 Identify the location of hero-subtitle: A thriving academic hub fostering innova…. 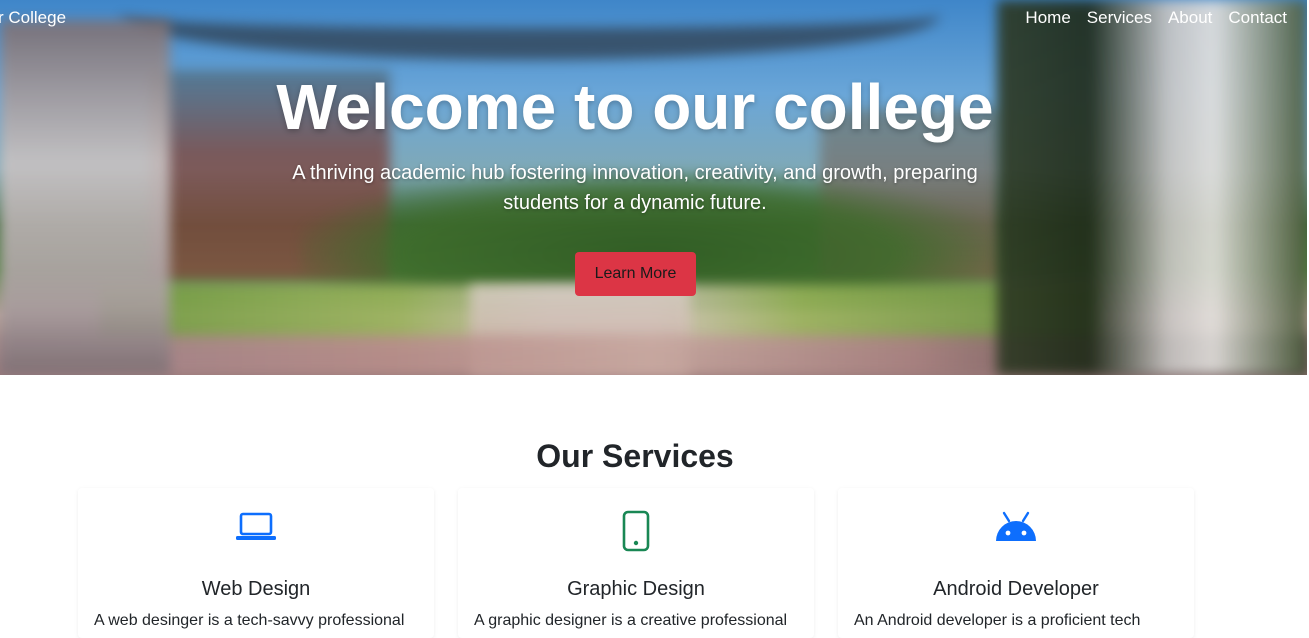
(635, 188).